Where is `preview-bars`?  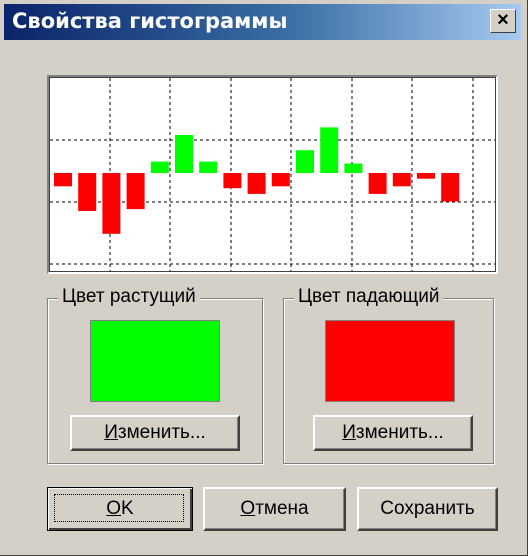 preview-bars is located at coordinates (257, 180).